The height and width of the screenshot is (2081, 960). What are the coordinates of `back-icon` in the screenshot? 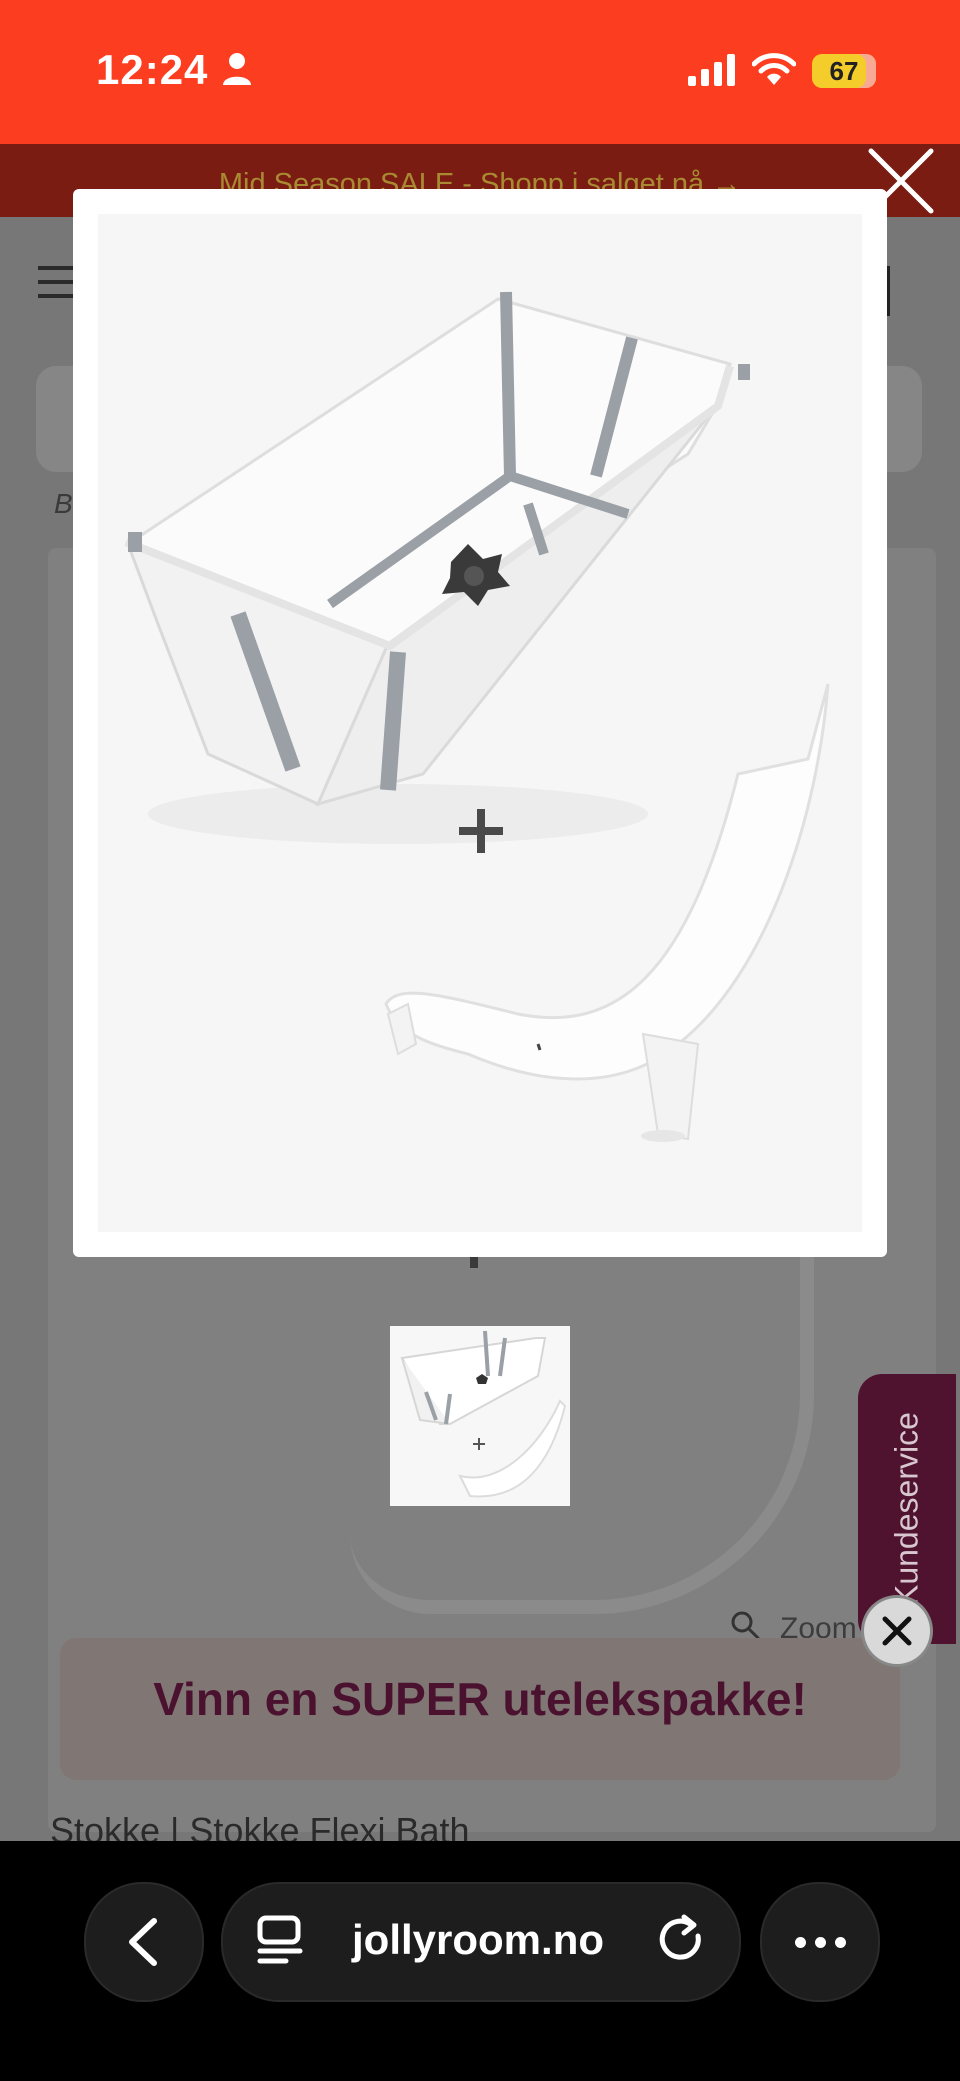 It's located at (143, 1942).